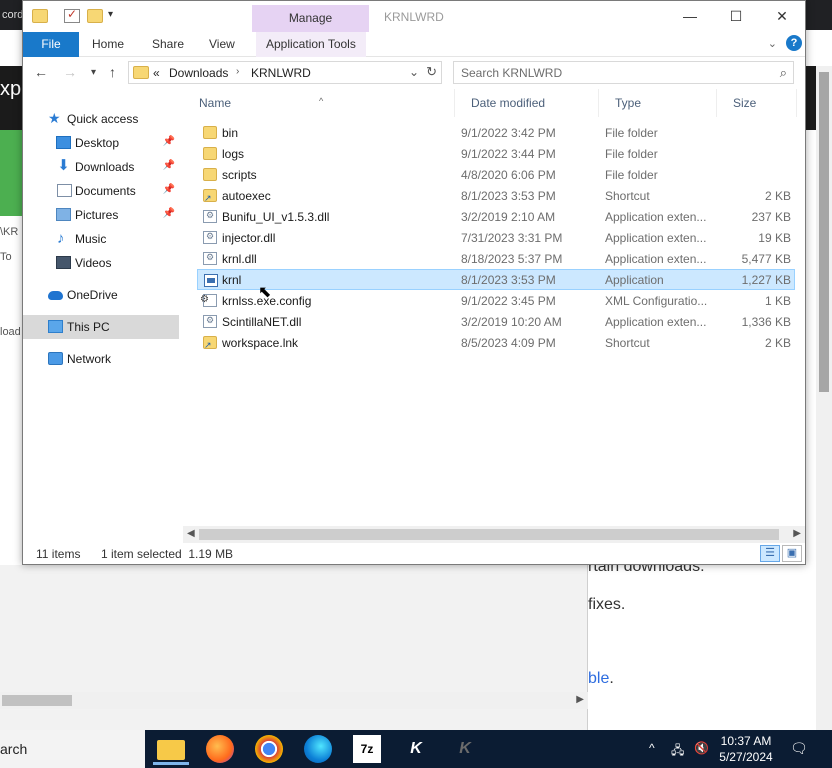 Image resolution: width=832 pixels, height=768 pixels. Describe the element at coordinates (489, 534) in the screenshot. I see `scrollbar-thumb` at that location.